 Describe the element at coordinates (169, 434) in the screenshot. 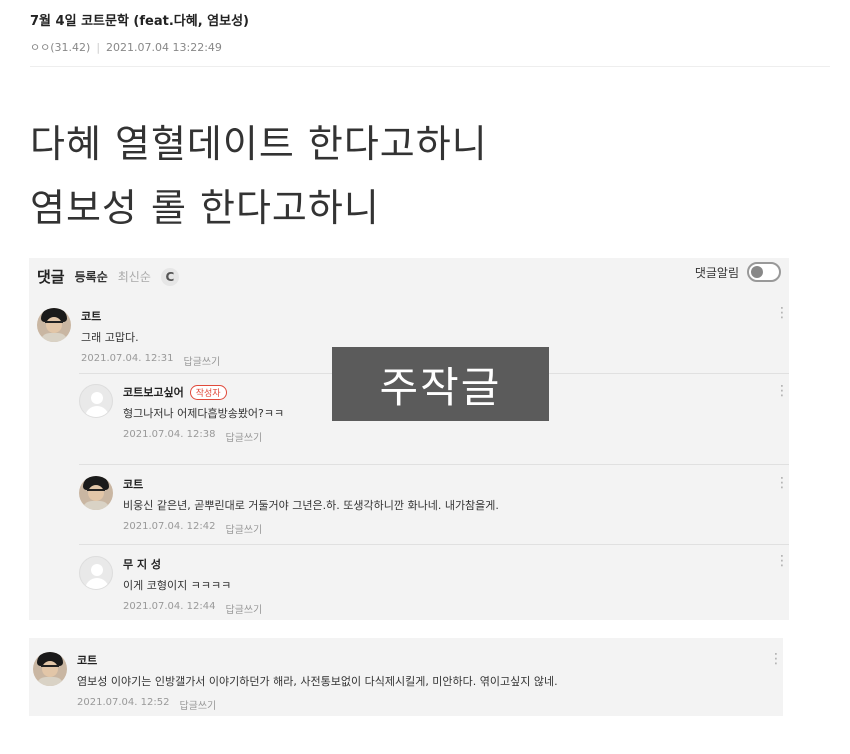

I see `comment-date: 2021.07.04. 12:38` at that location.